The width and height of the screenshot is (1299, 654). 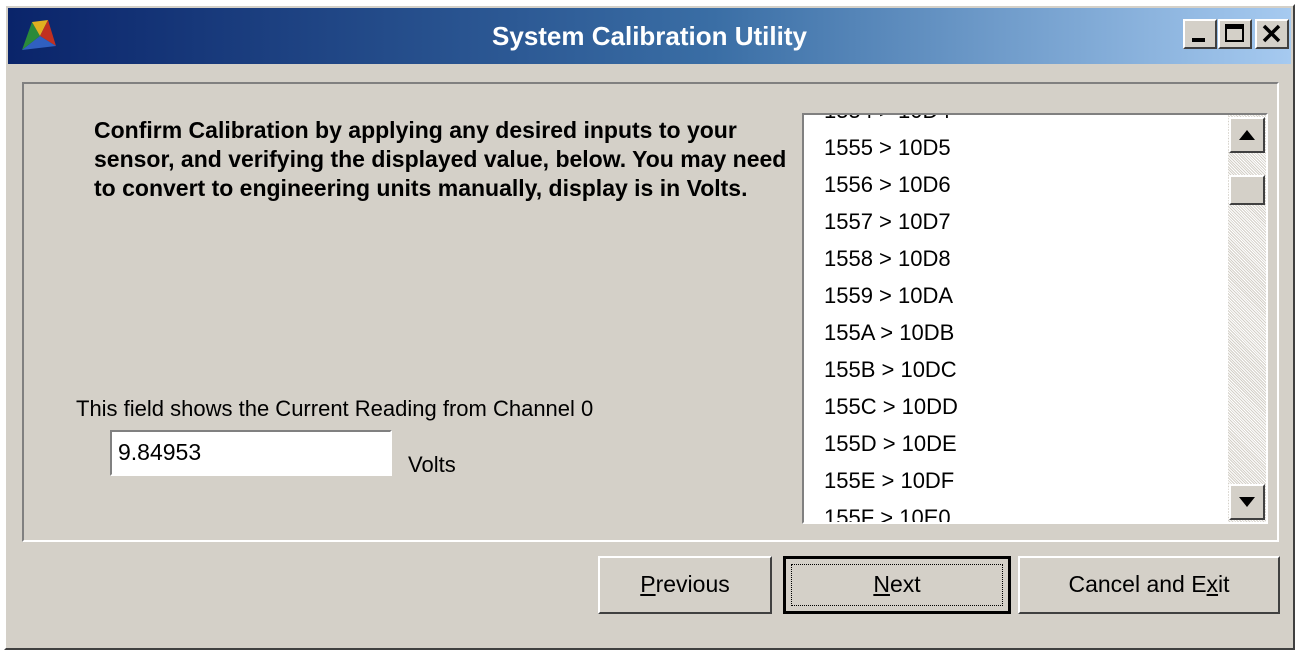 What do you see at coordinates (1247, 318) in the screenshot?
I see `vertical-scrollbar` at bounding box center [1247, 318].